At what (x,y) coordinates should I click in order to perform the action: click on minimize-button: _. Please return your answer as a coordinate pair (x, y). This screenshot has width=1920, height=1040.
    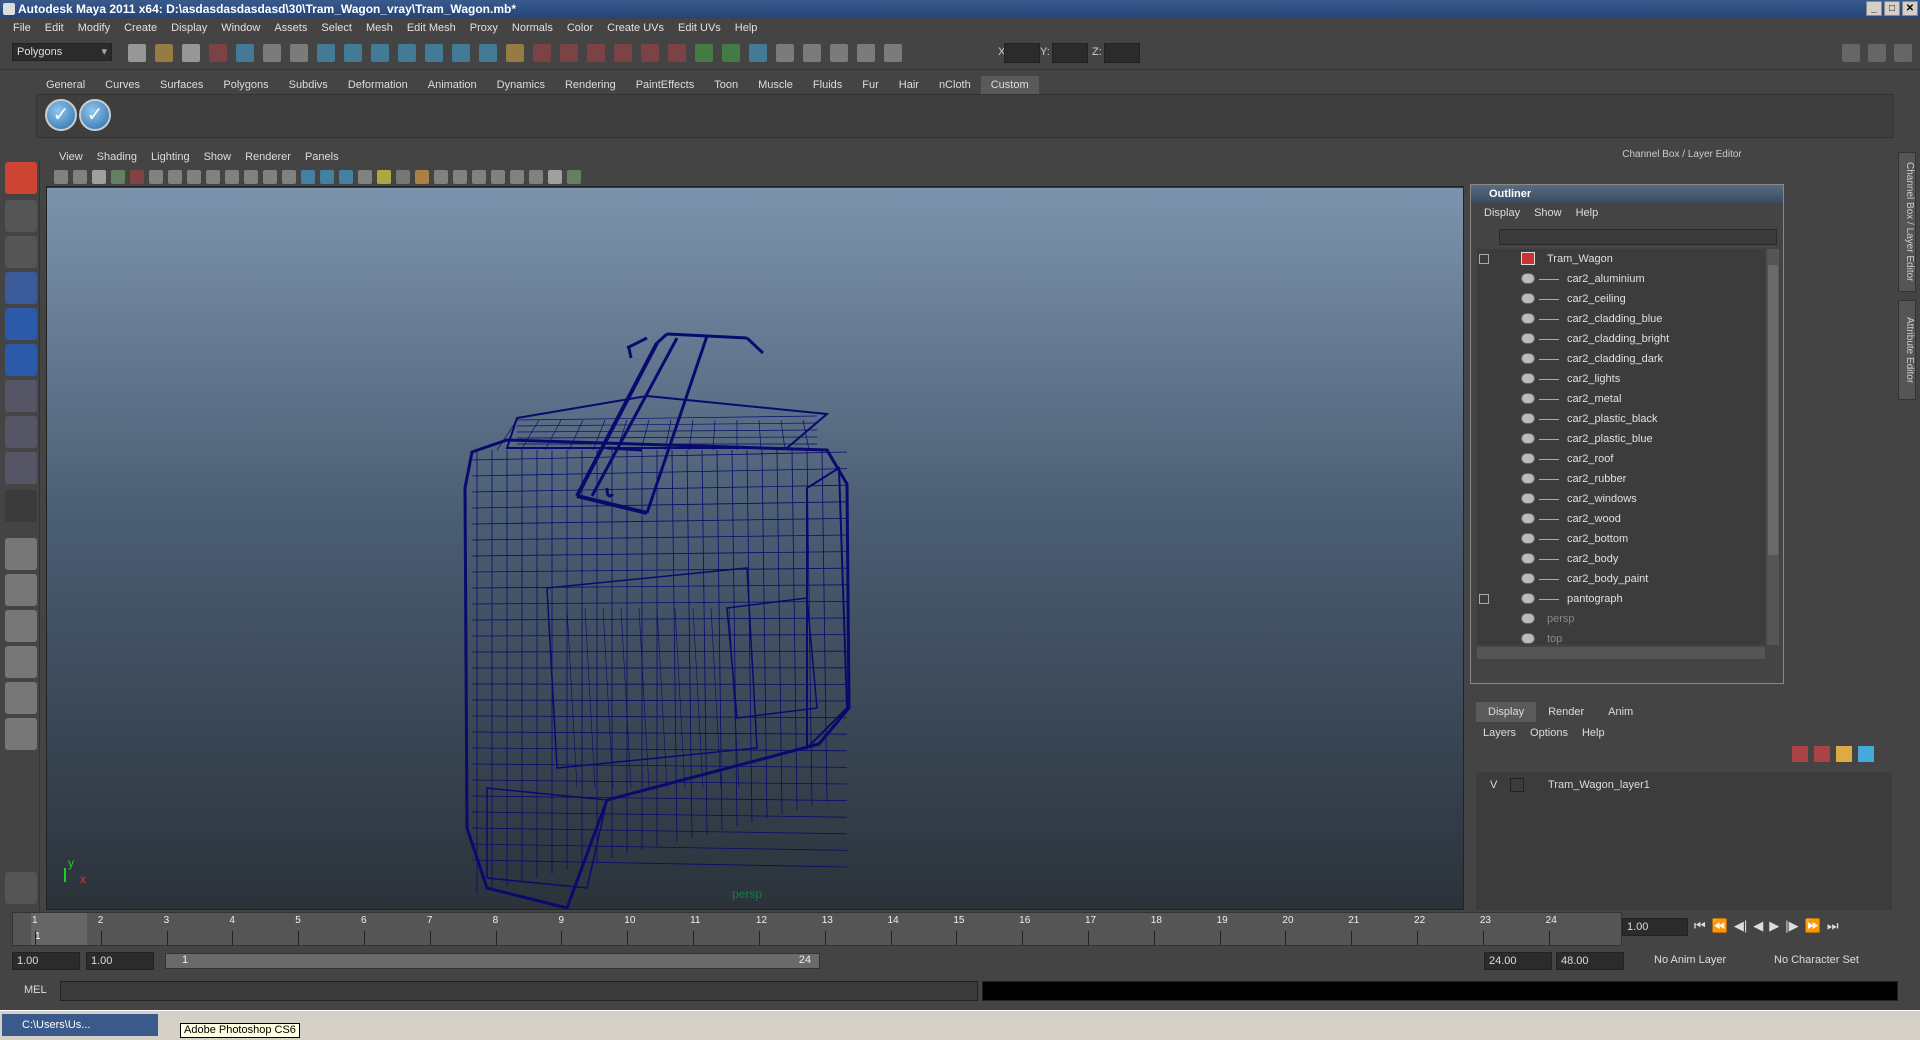
    Looking at the image, I should click on (1874, 8).